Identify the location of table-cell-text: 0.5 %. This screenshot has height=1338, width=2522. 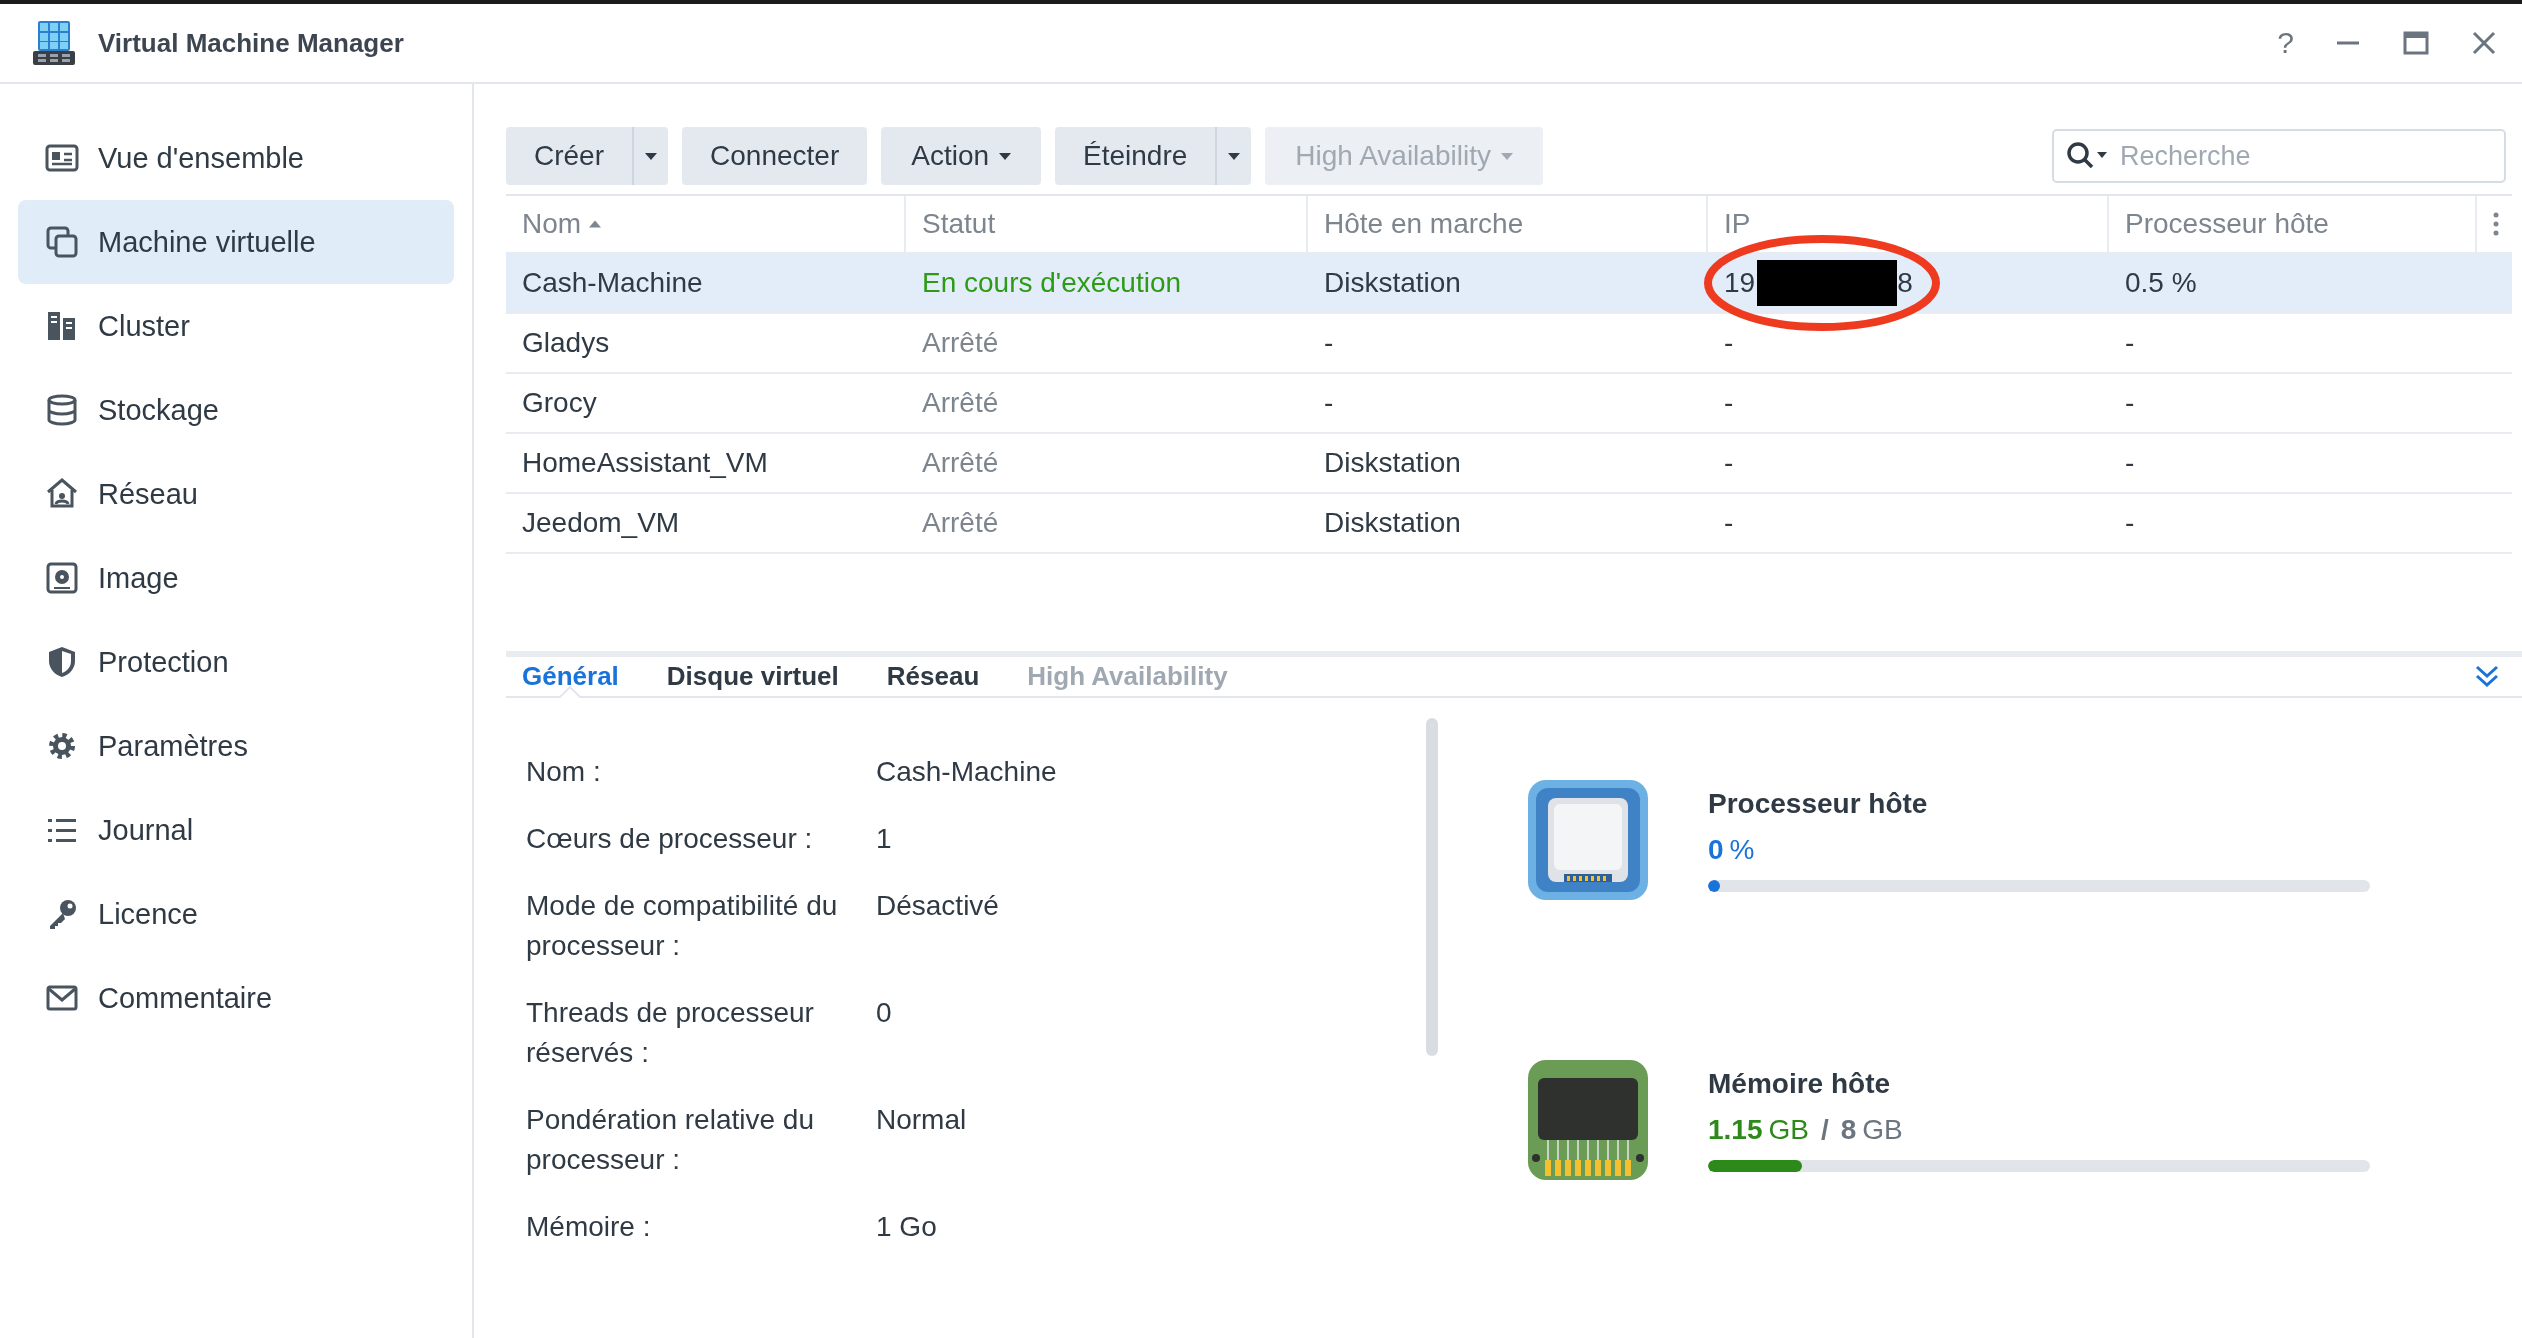
(2161, 283).